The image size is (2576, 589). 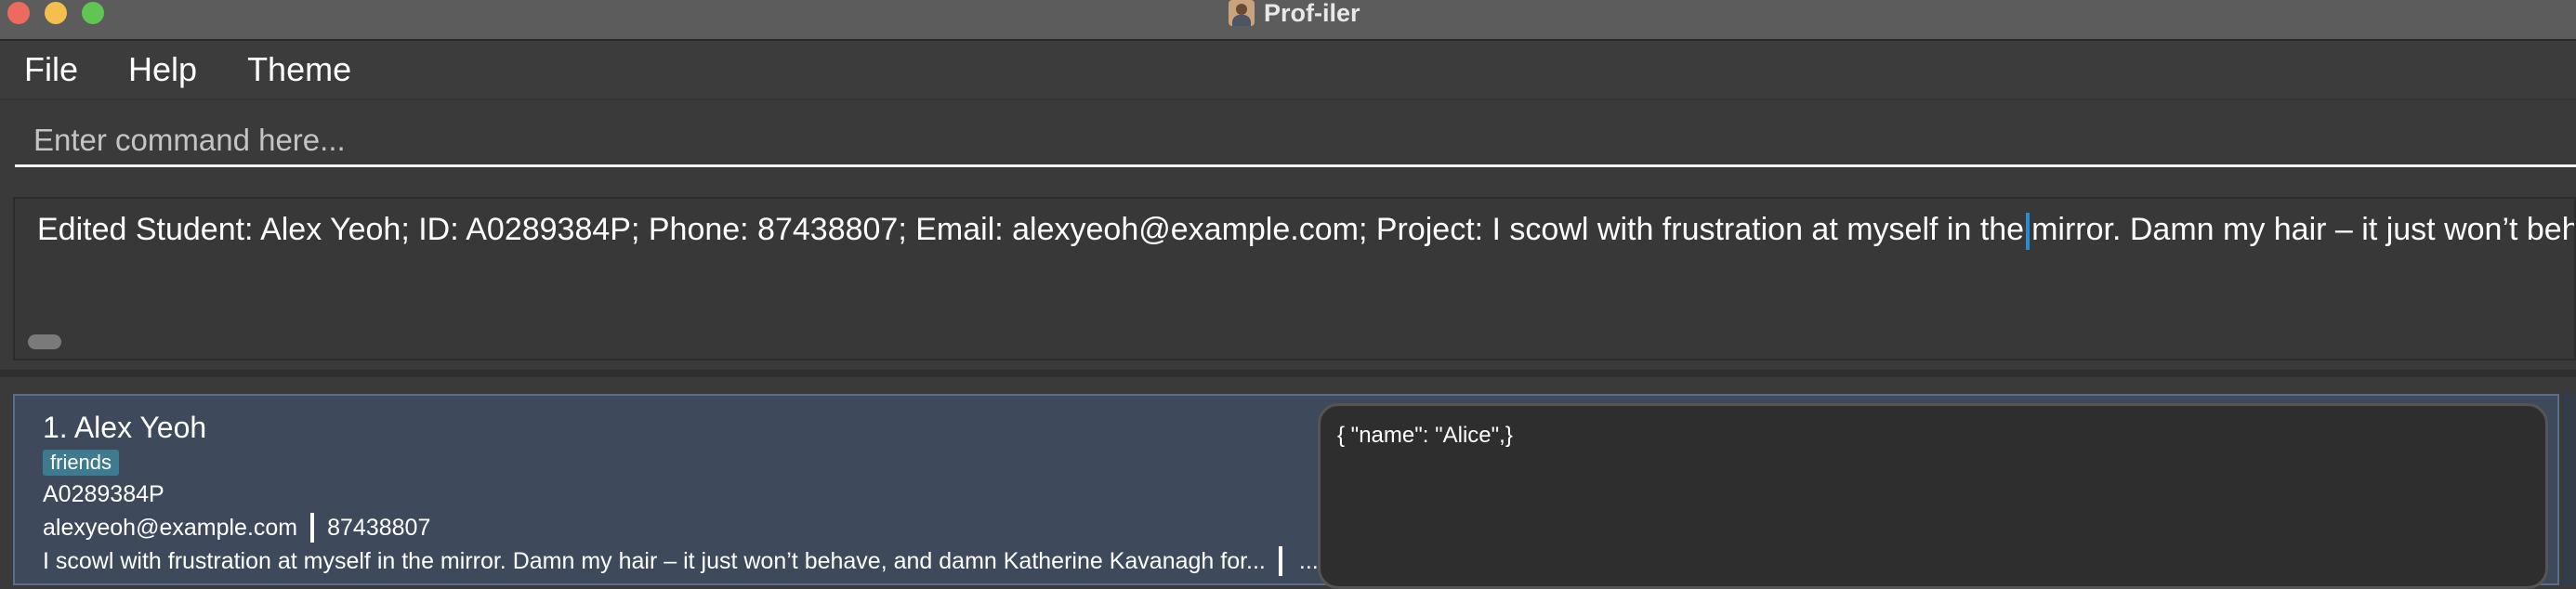 I want to click on maximize-window-button, so click(x=93, y=13).